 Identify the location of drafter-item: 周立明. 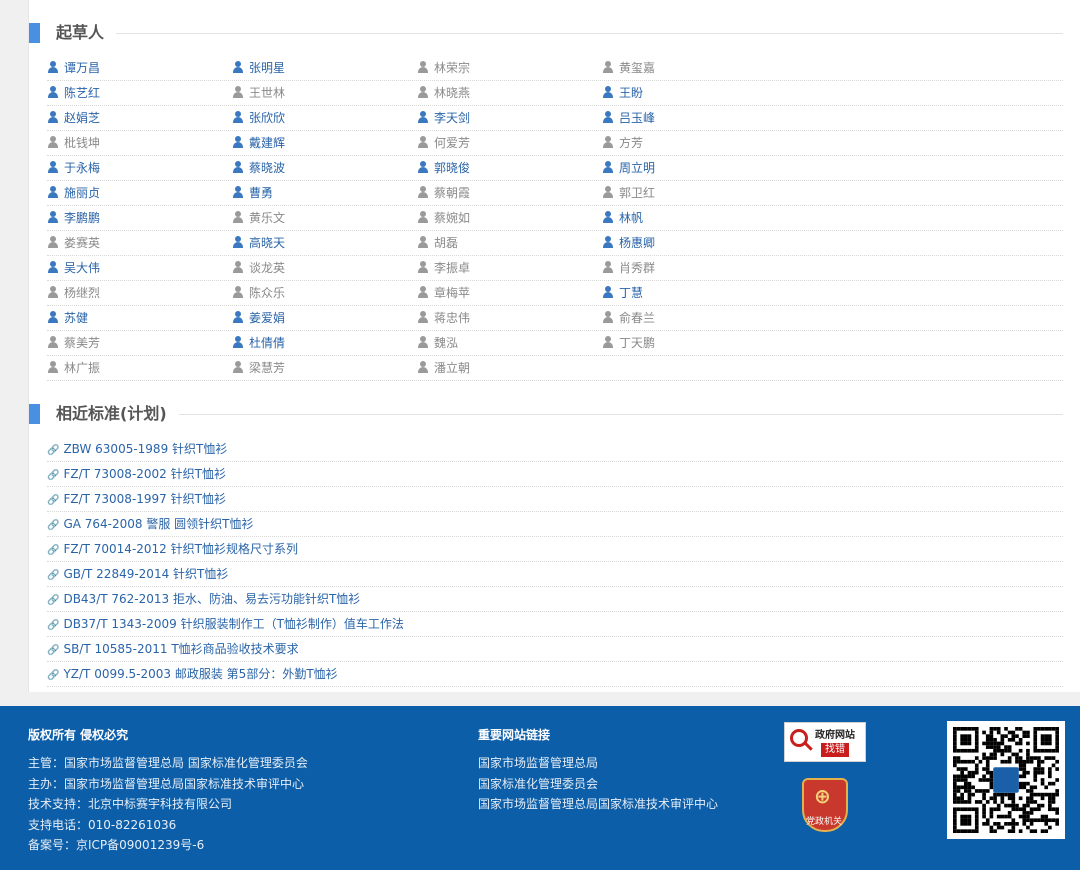
(628, 168).